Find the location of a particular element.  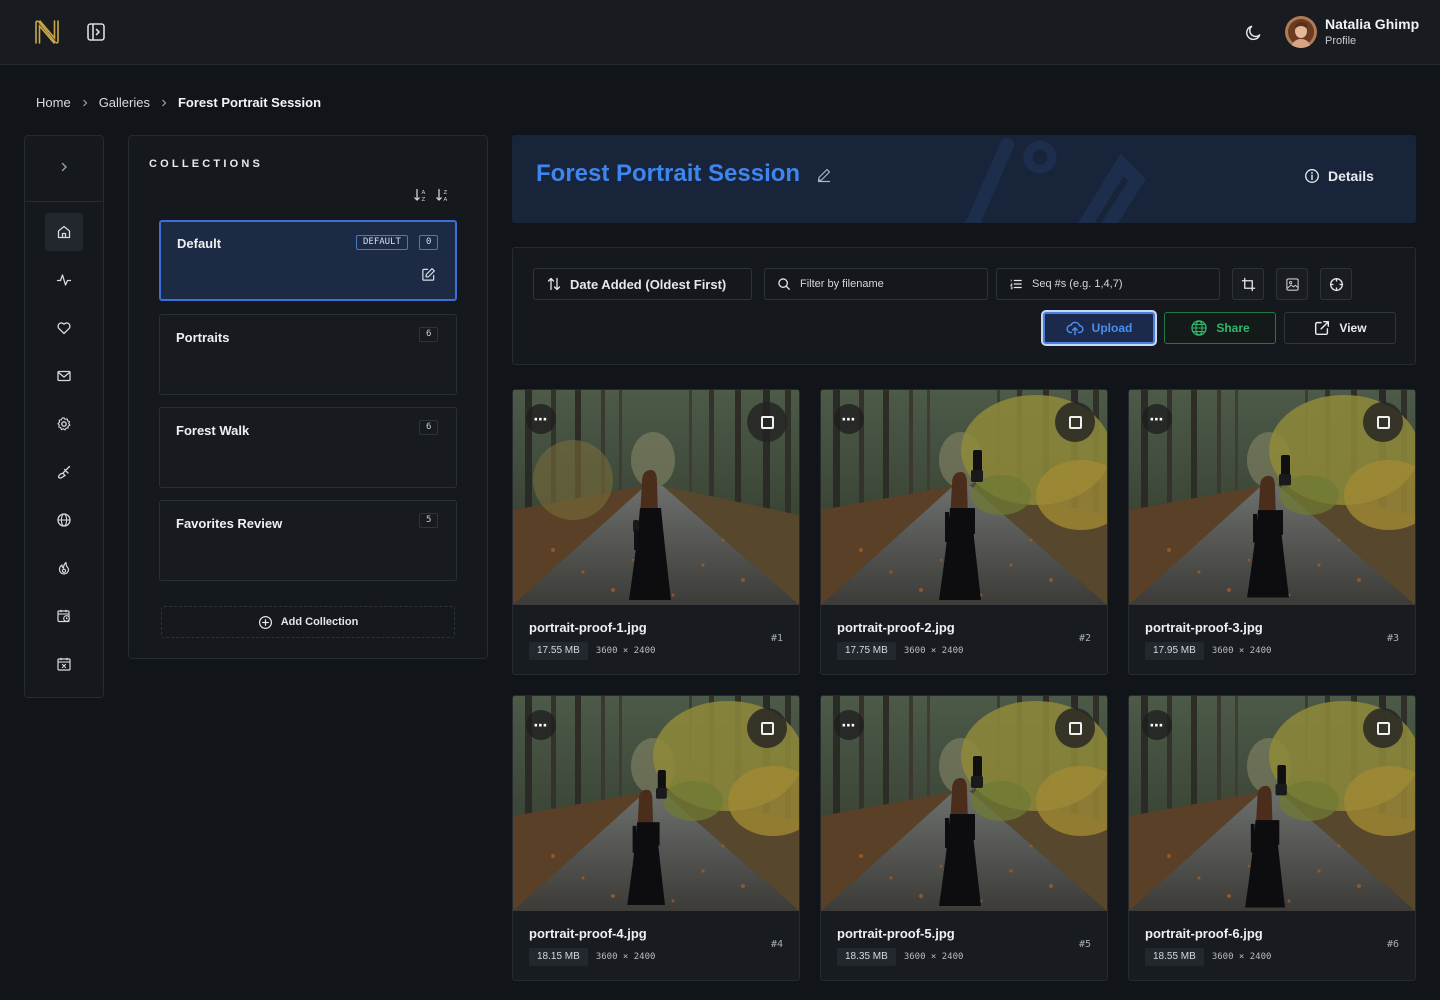

plus-circle-icon is located at coordinates (265, 622).